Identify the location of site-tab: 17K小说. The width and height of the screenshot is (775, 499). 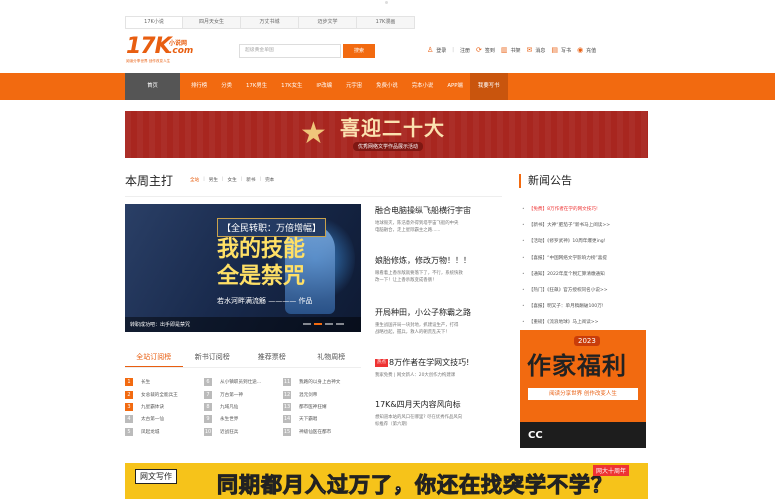
(154, 22).